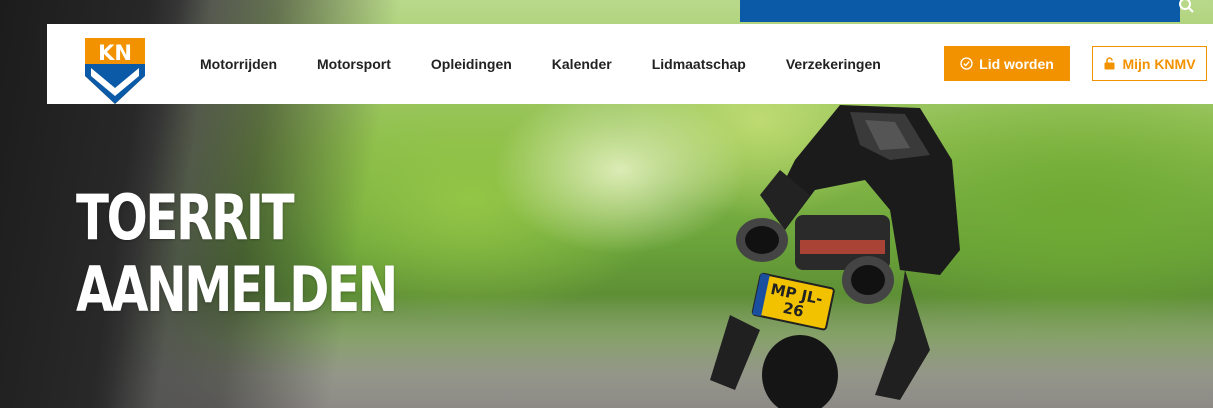 This screenshot has width=1213, height=408. What do you see at coordinates (185, 217) in the screenshot?
I see `hero-title-line-1: TOERRIT` at bounding box center [185, 217].